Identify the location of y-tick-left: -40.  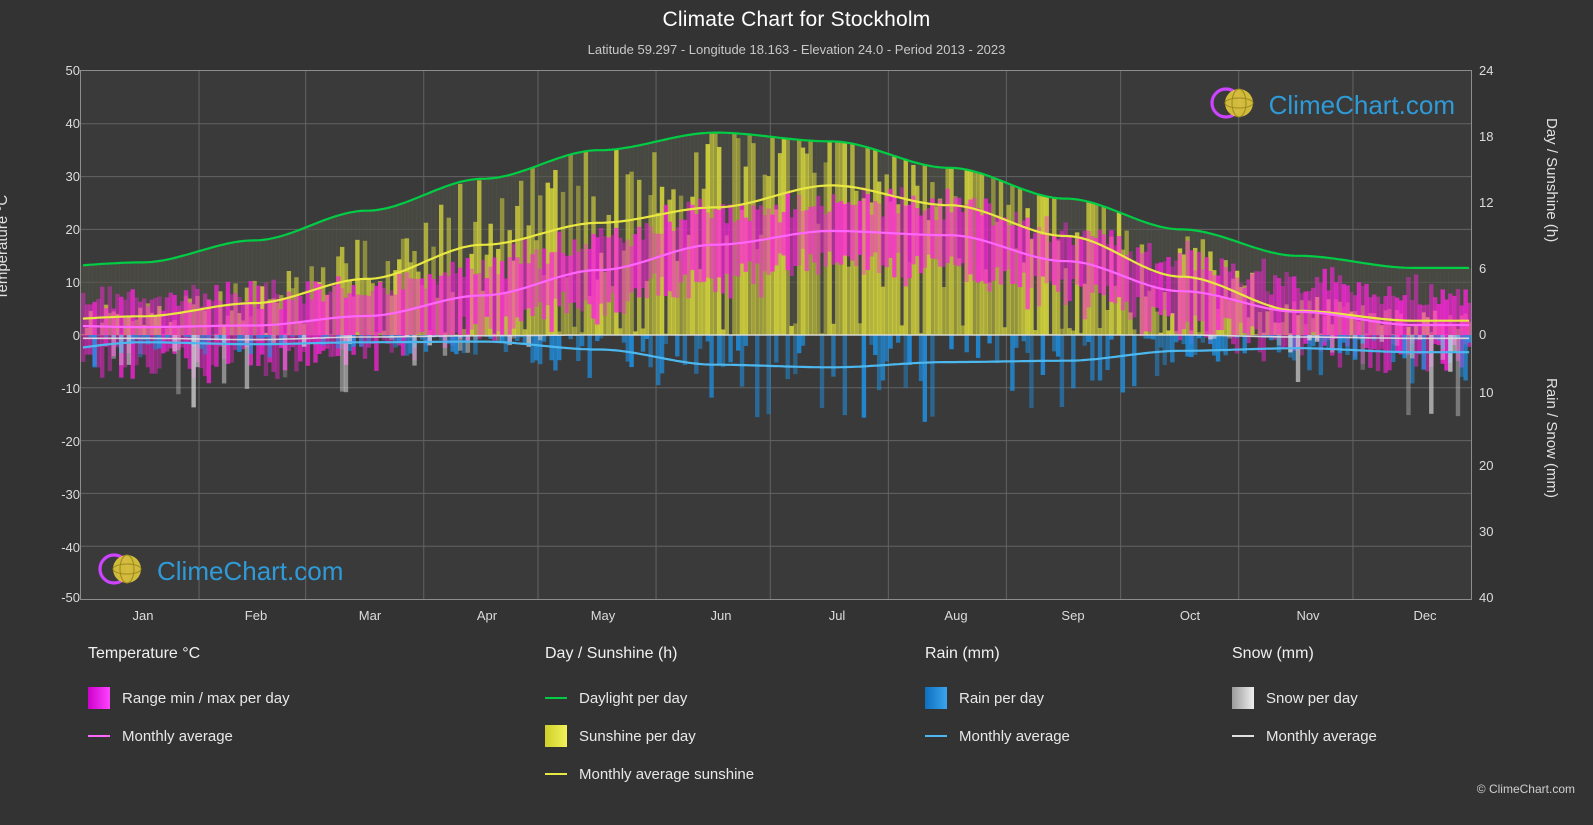
(70, 547).